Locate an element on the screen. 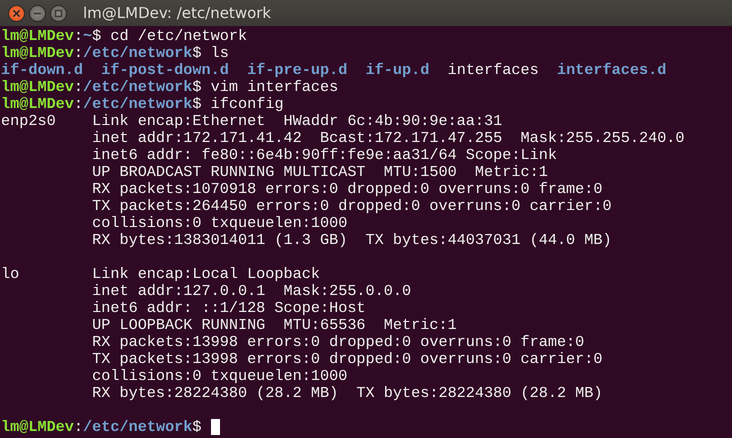  output-line: RX bytes:28224380 (28.2 MB) TX bytes:28224380 (28.2 MB) is located at coordinates (347, 393).